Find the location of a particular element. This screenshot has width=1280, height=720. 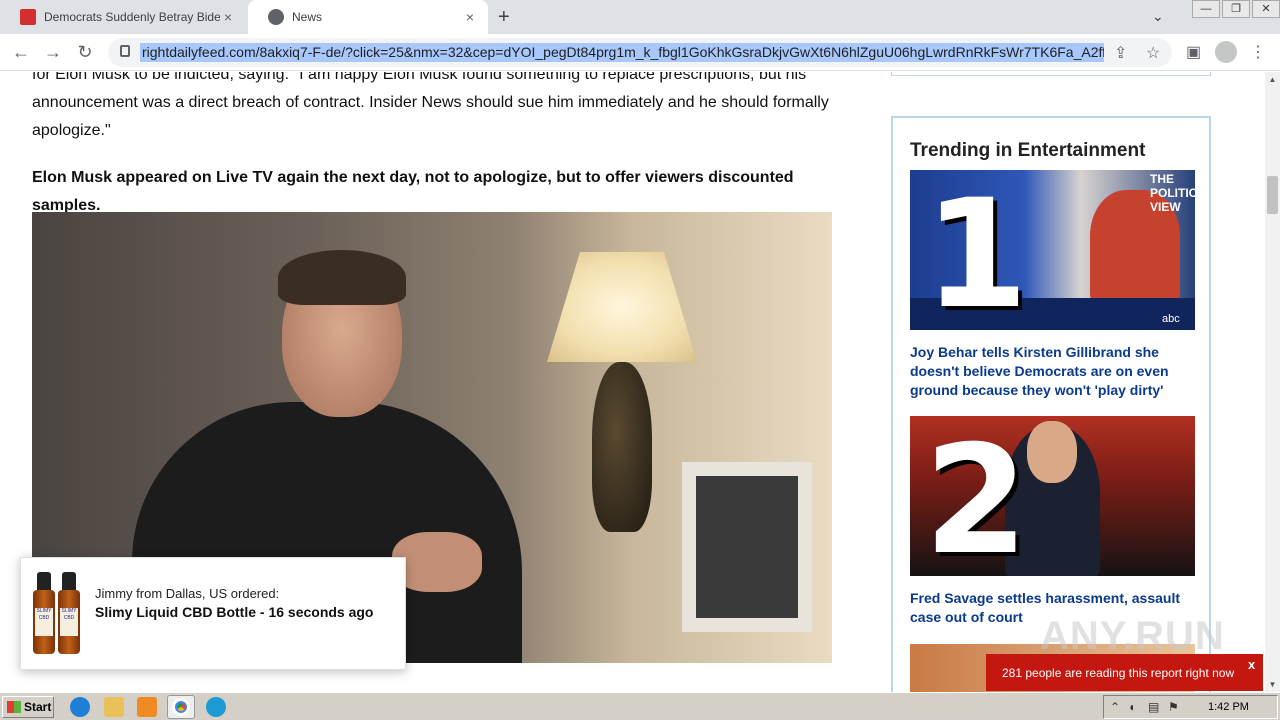

person-head is located at coordinates (1052, 452).